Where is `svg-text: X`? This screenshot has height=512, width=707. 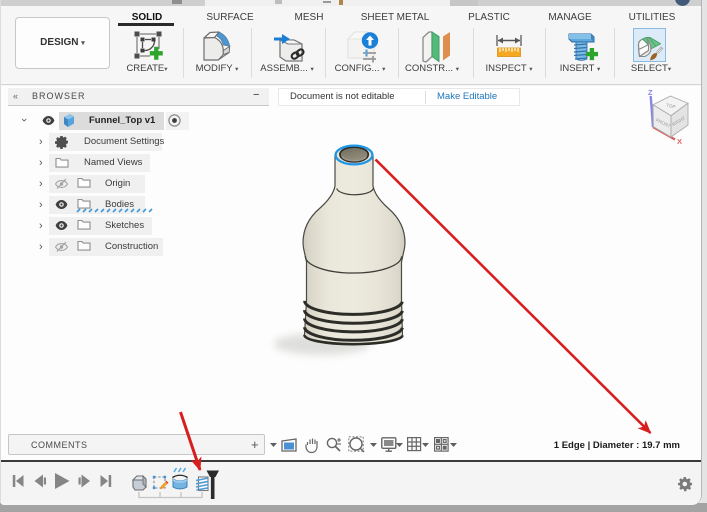
svg-text: X is located at coordinates (679, 141).